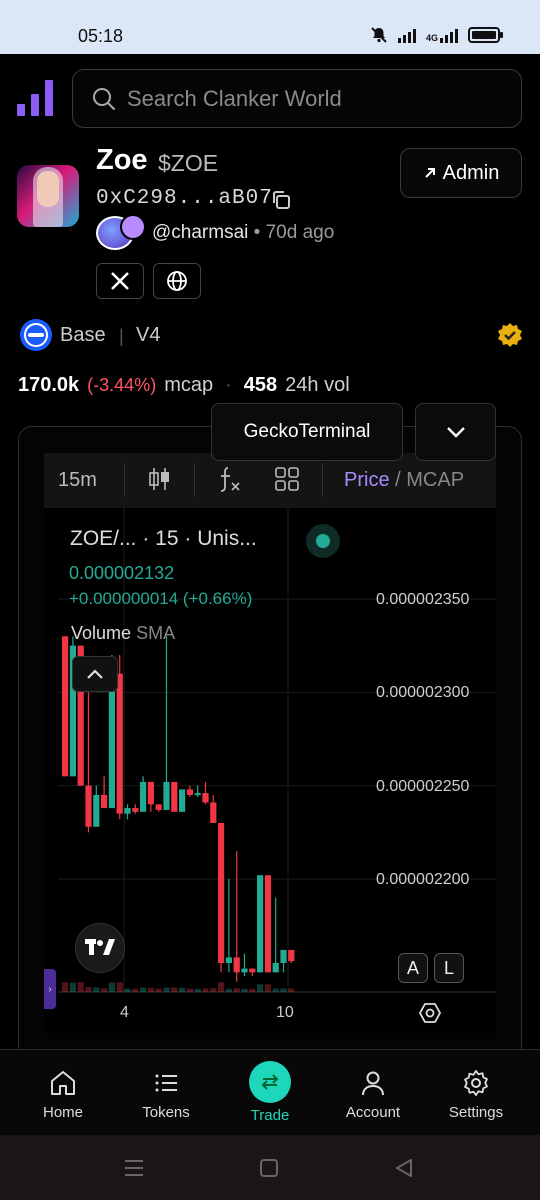 Image resolution: width=540 pixels, height=1200 pixels. I want to click on sma-label: SMA, so click(156, 633).